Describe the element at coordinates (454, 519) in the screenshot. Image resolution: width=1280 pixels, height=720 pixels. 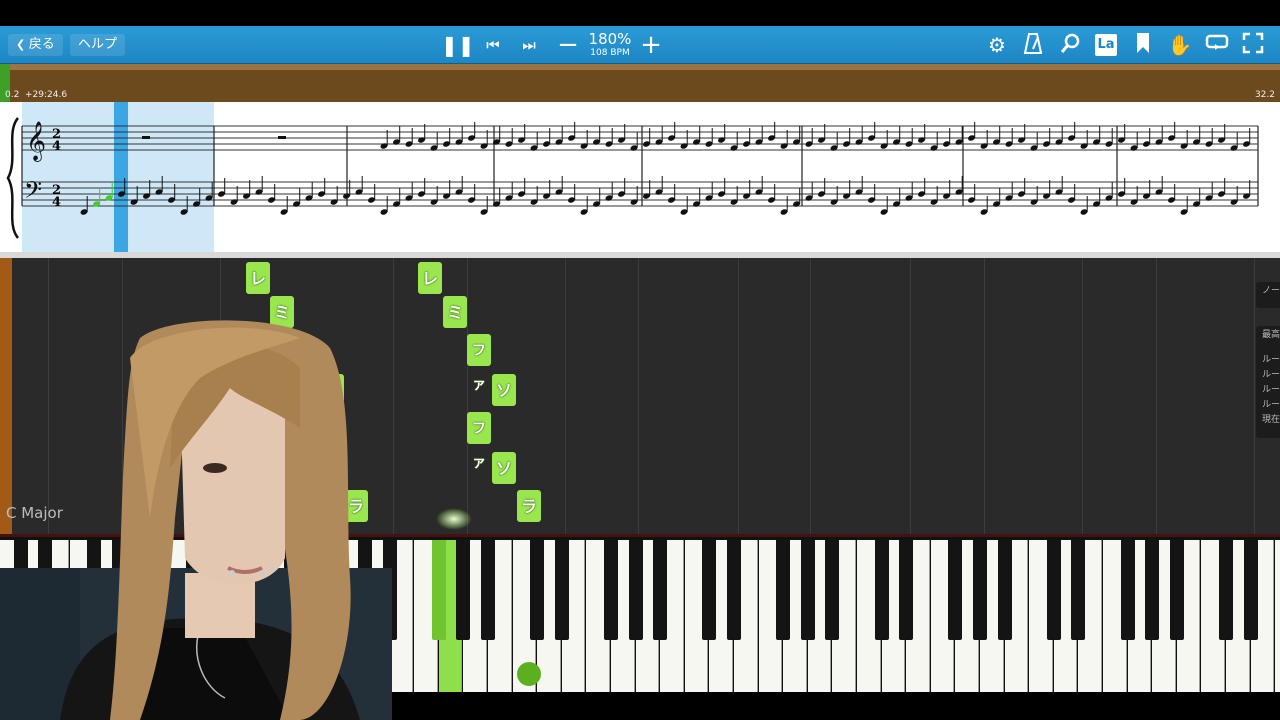
I see `hit-sparkle-icon` at that location.